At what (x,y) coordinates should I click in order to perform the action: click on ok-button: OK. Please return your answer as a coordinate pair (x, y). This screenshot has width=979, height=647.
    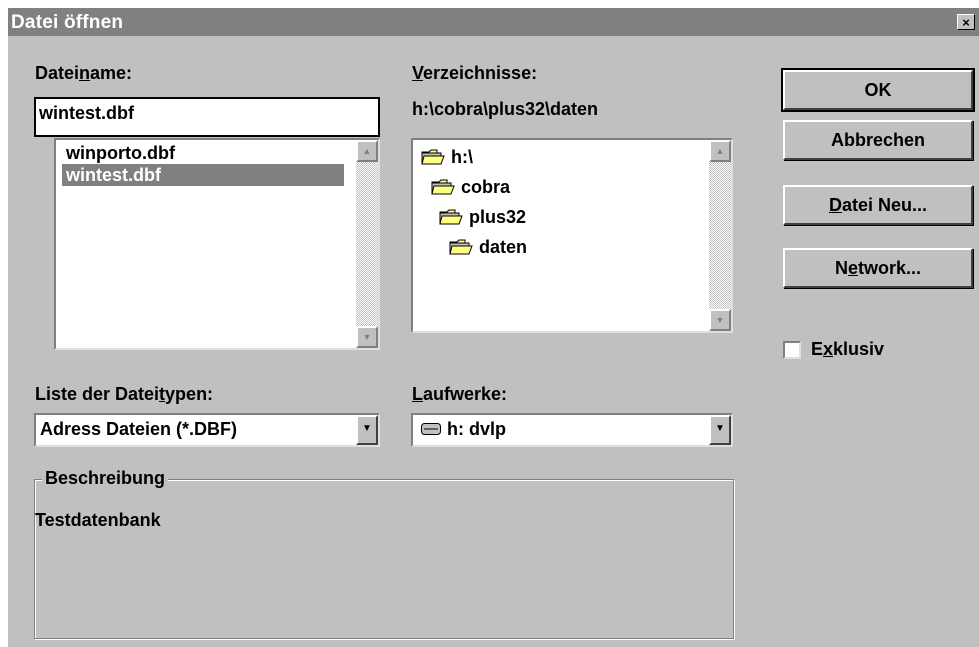
    Looking at the image, I should click on (878, 90).